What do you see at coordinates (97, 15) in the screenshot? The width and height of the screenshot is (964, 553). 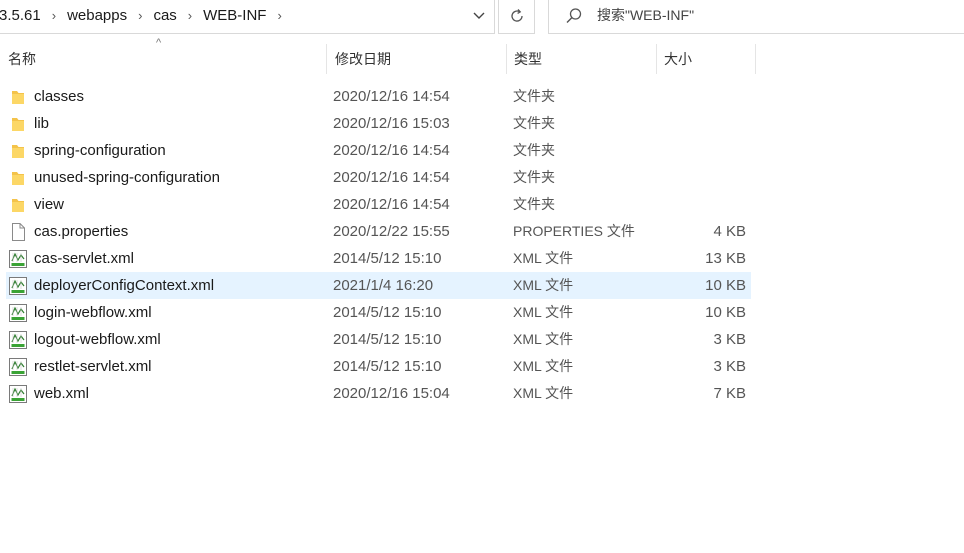 I see `breadcrumb-item: webapps` at bounding box center [97, 15].